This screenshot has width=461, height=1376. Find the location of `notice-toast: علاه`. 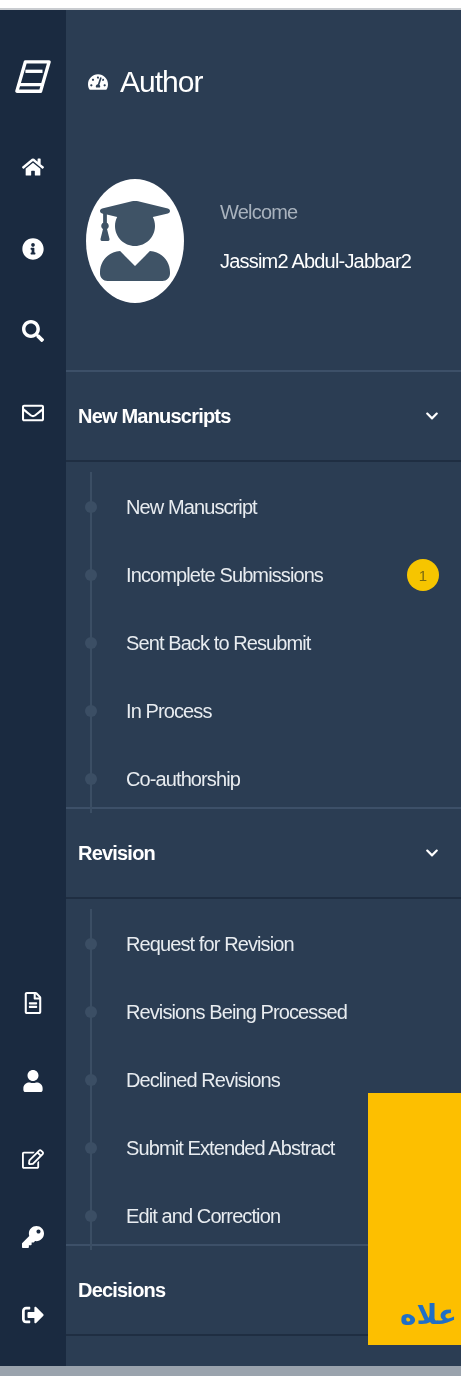

notice-toast: علاه is located at coordinates (414, 1219).